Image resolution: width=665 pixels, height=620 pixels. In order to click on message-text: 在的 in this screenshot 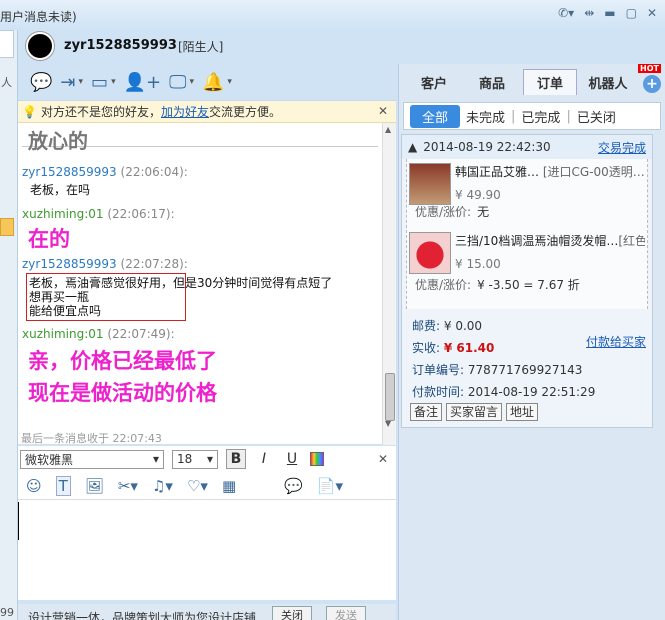, I will do `click(49, 239)`.